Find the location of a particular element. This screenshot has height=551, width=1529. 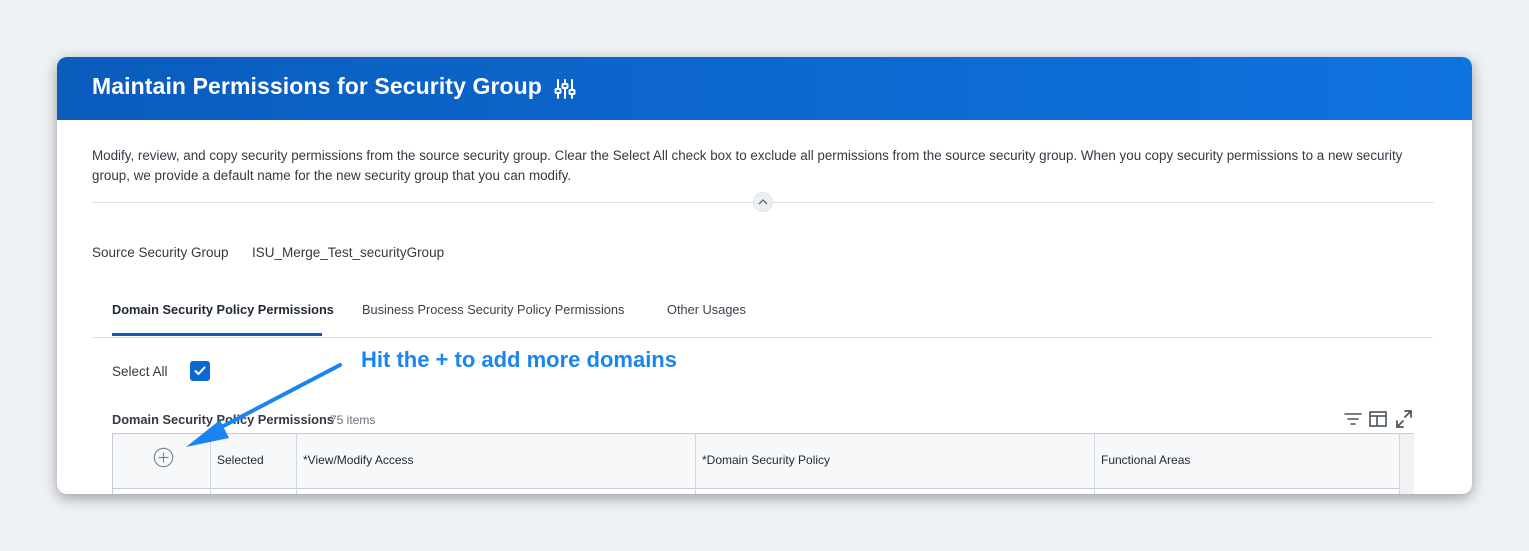

page-title: Maintain Permissions for Security Group is located at coordinates (317, 86).